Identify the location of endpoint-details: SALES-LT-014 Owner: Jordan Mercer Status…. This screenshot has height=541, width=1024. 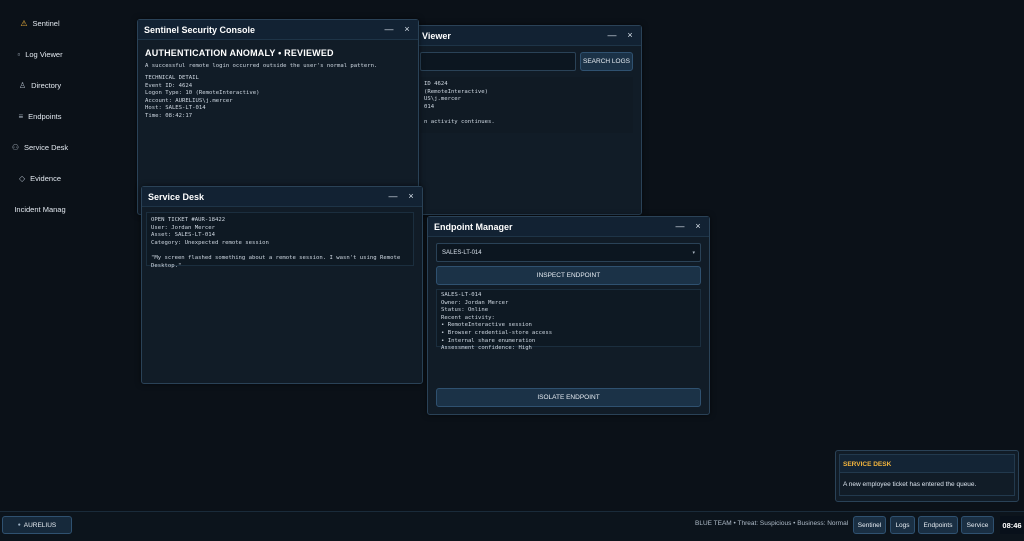
(568, 320).